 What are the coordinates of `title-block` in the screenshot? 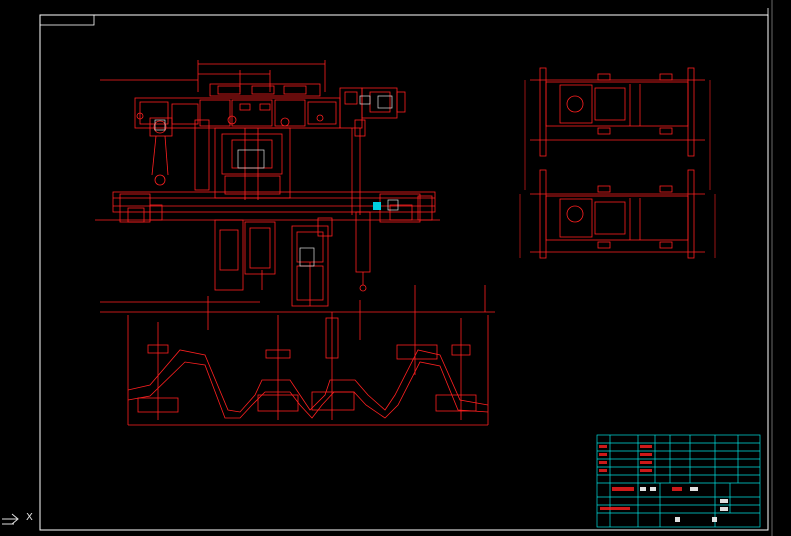 It's located at (678, 481).